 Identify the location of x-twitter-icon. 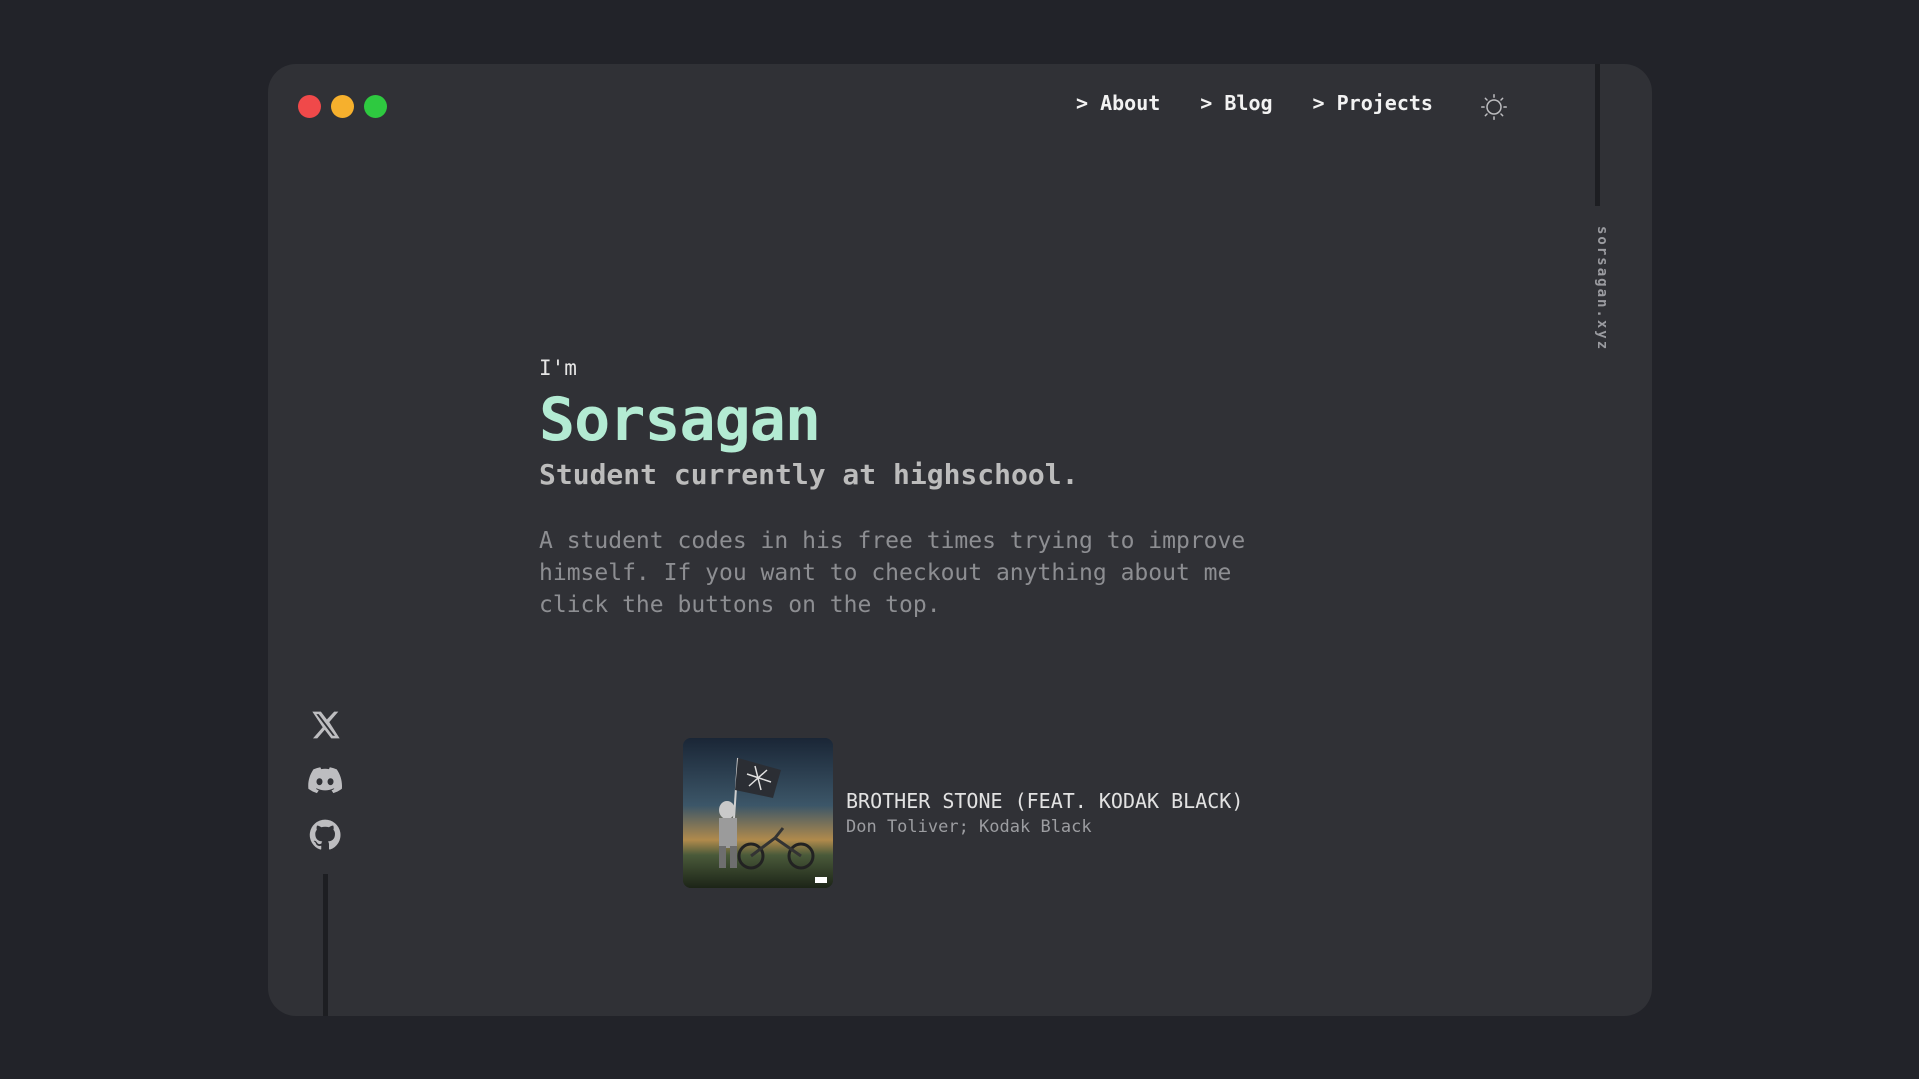
(326, 725).